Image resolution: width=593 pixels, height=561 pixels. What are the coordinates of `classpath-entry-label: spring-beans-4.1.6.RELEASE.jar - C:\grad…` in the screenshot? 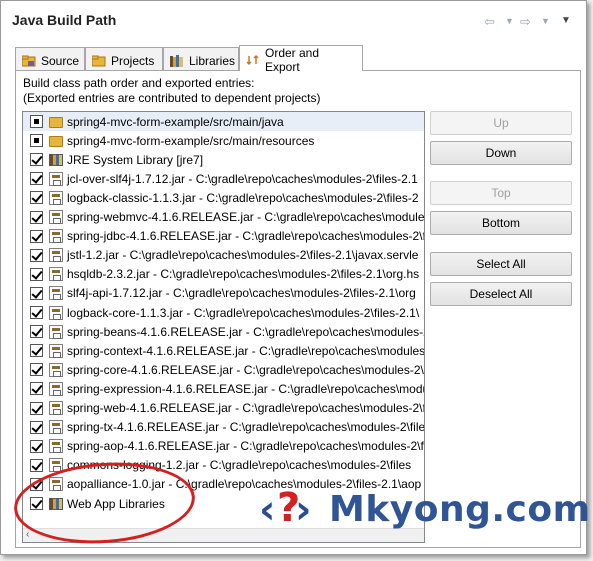 It's located at (246, 331).